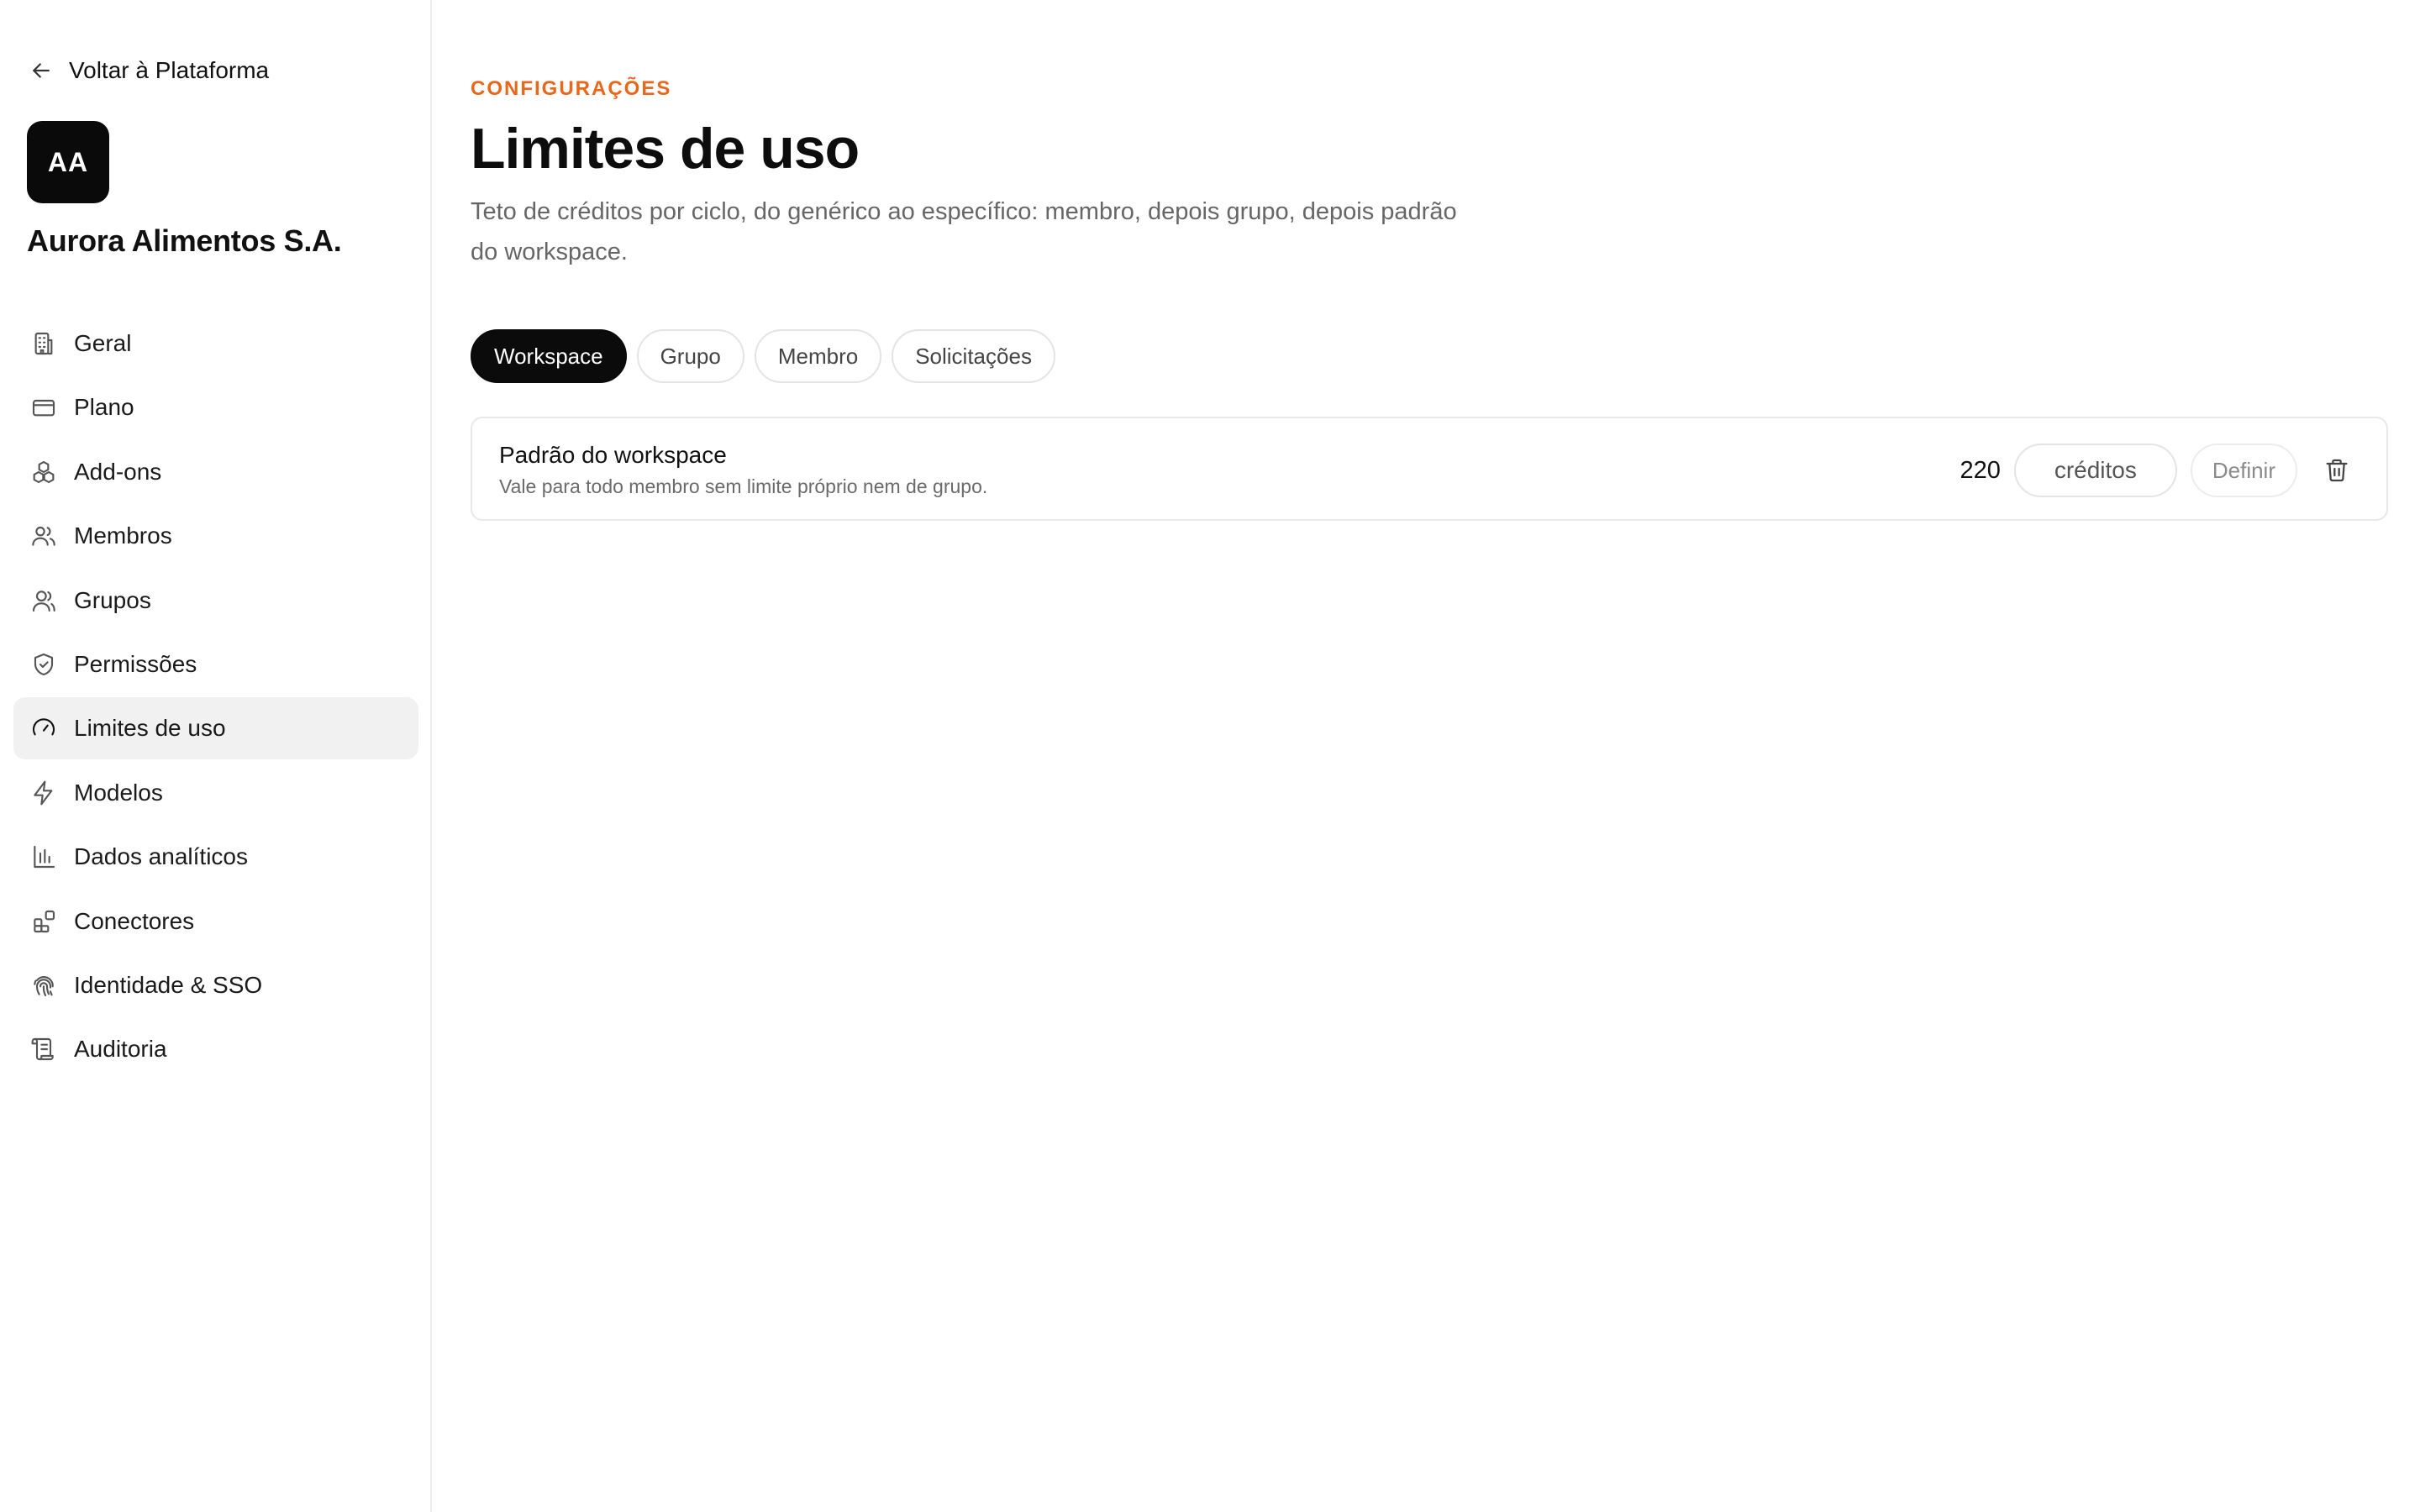 This screenshot has width=2420, height=1512. What do you see at coordinates (216, 407) in the screenshot?
I see `sidebar-item-plano: Plano` at bounding box center [216, 407].